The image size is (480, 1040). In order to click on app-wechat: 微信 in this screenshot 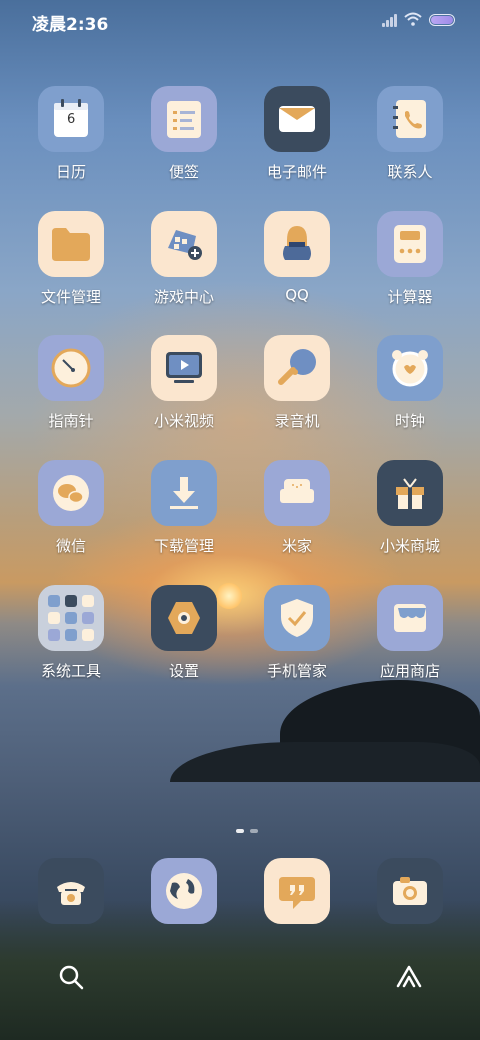, I will do `click(71, 515)`.